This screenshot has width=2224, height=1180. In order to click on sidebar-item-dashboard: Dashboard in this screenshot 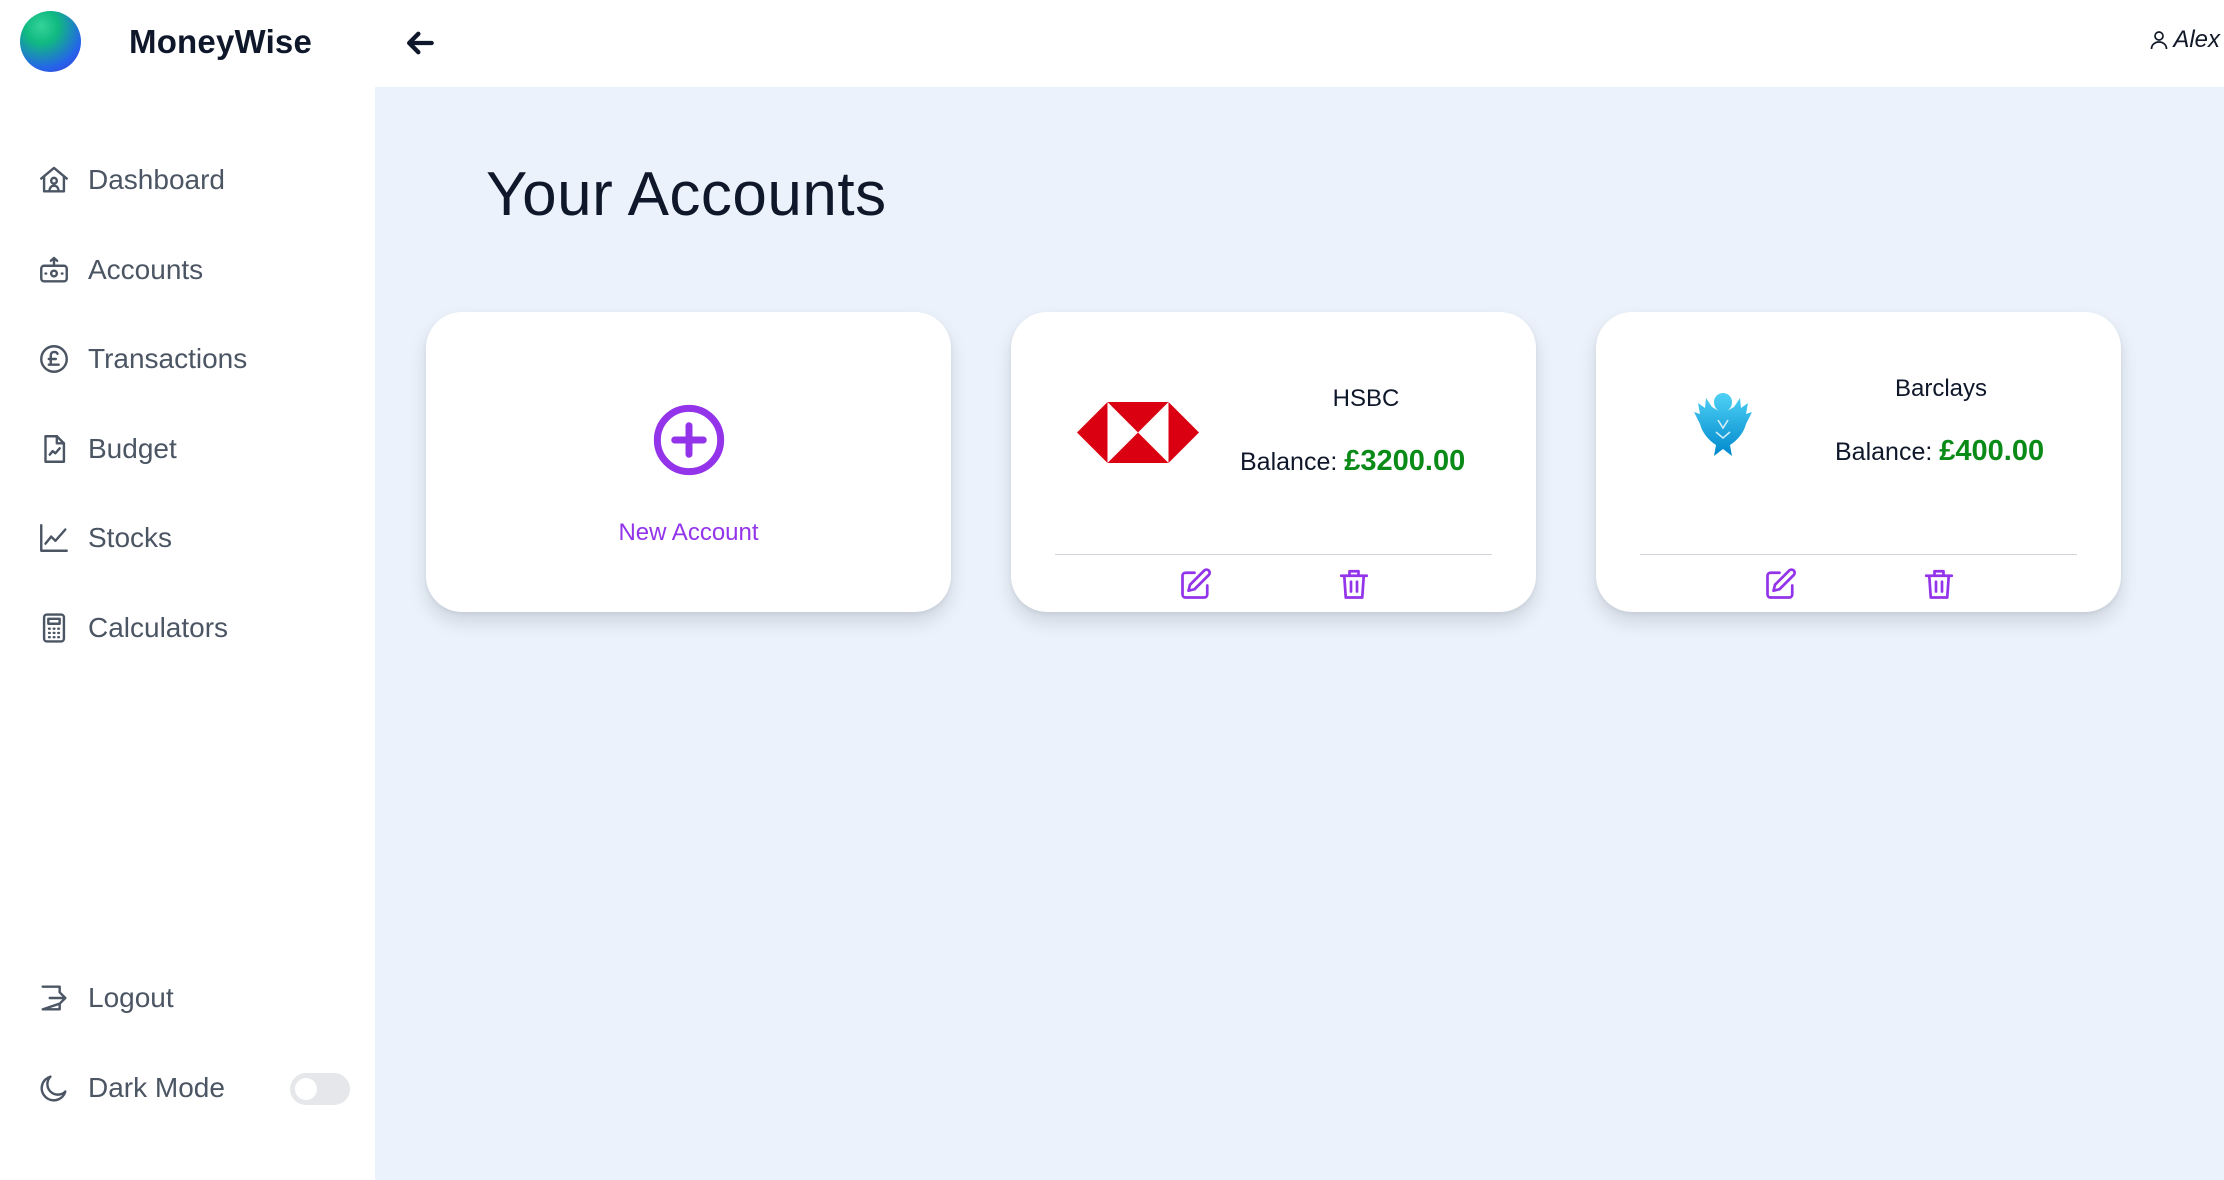, I will do `click(130, 180)`.